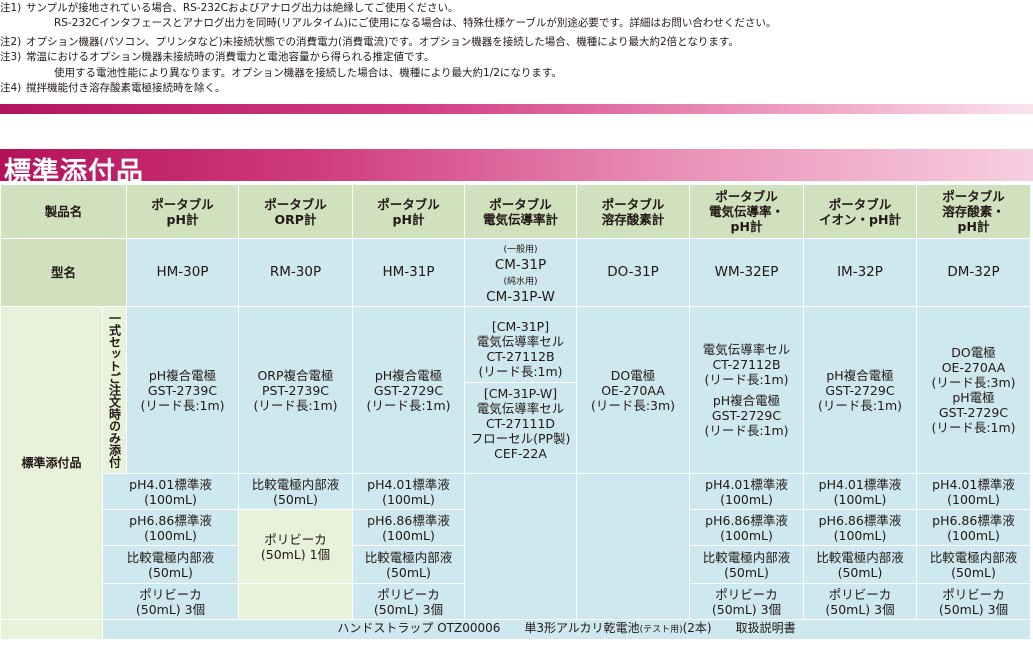 The height and width of the screenshot is (646, 1033). Describe the element at coordinates (182, 272) in the screenshot. I see `model-hm30p: HM-30P` at that location.